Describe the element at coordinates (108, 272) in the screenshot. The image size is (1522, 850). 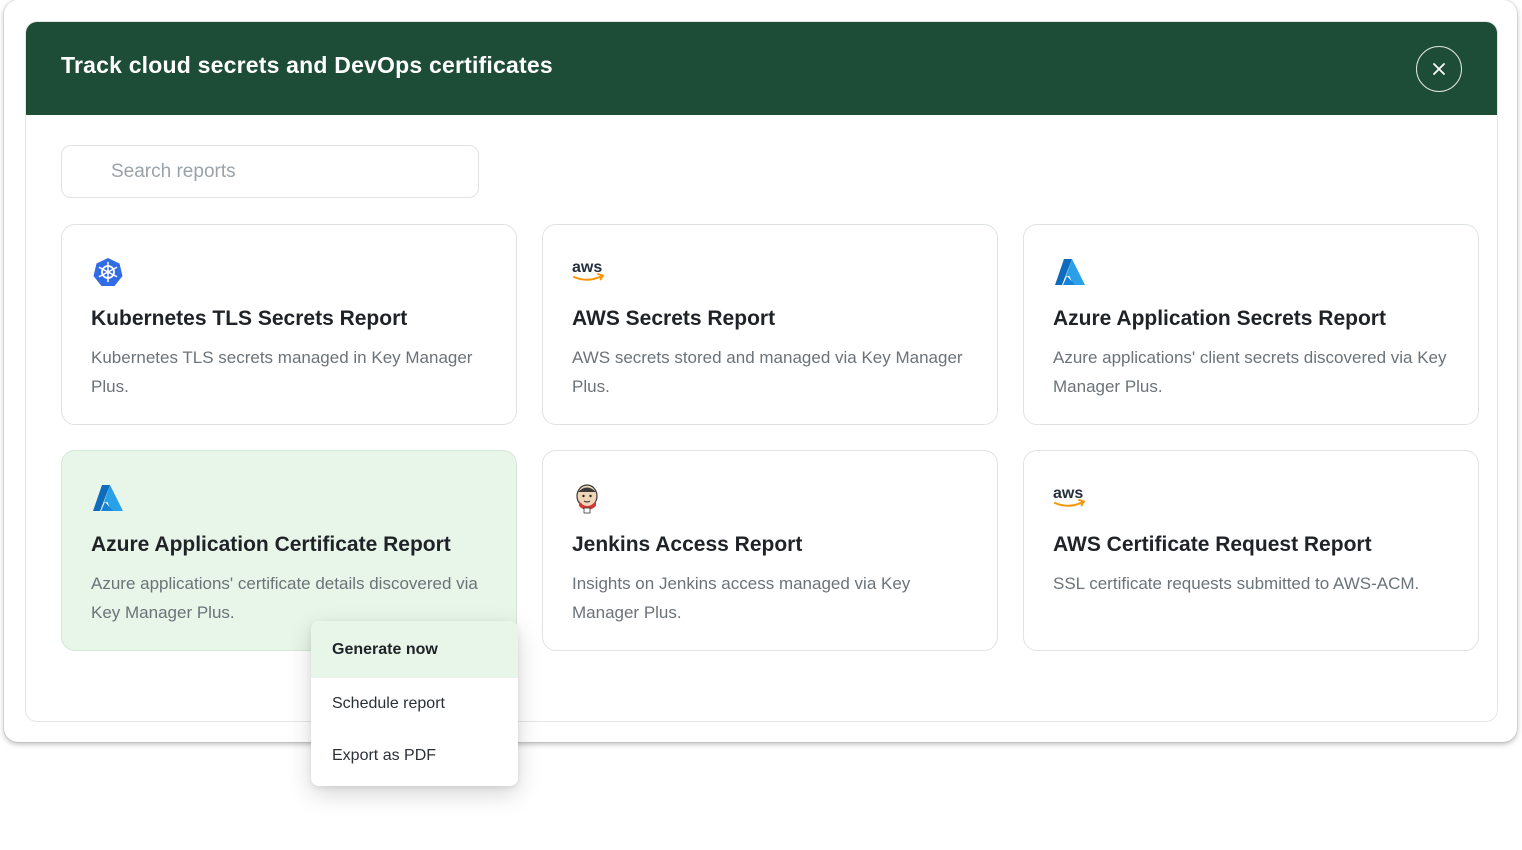
I see `kubernetes-icon` at that location.